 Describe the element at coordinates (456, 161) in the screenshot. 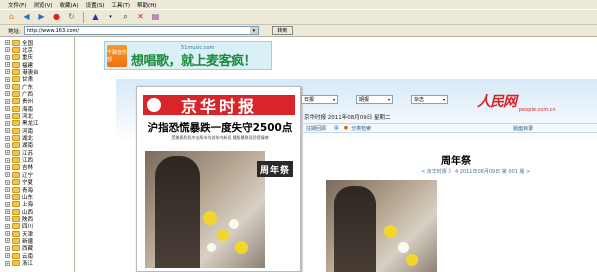

I see `article-title: 周年祭` at that location.